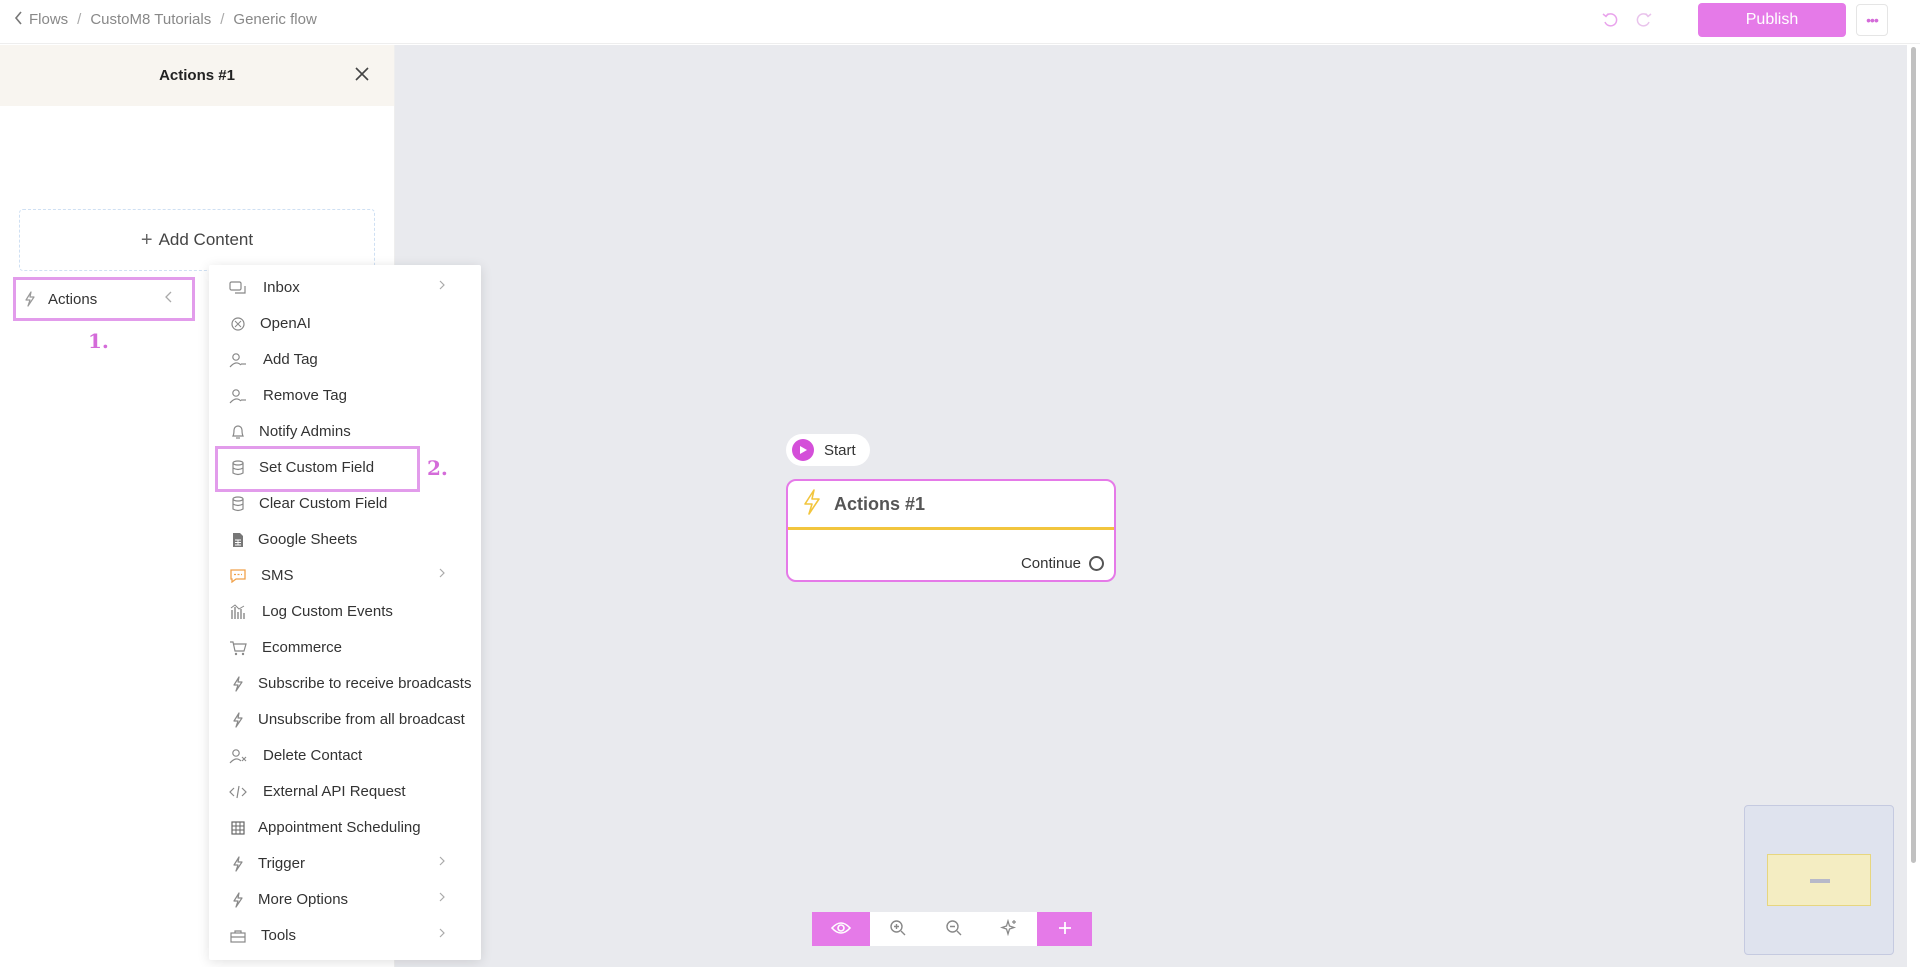 The image size is (1920, 967). I want to click on menu-item-tools: Tools, so click(345, 936).